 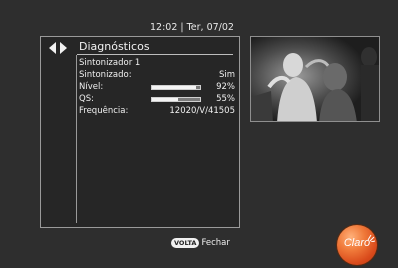 What do you see at coordinates (157, 76) in the screenshot?
I see `row-sintonizado: Sintonizado: Sim` at bounding box center [157, 76].